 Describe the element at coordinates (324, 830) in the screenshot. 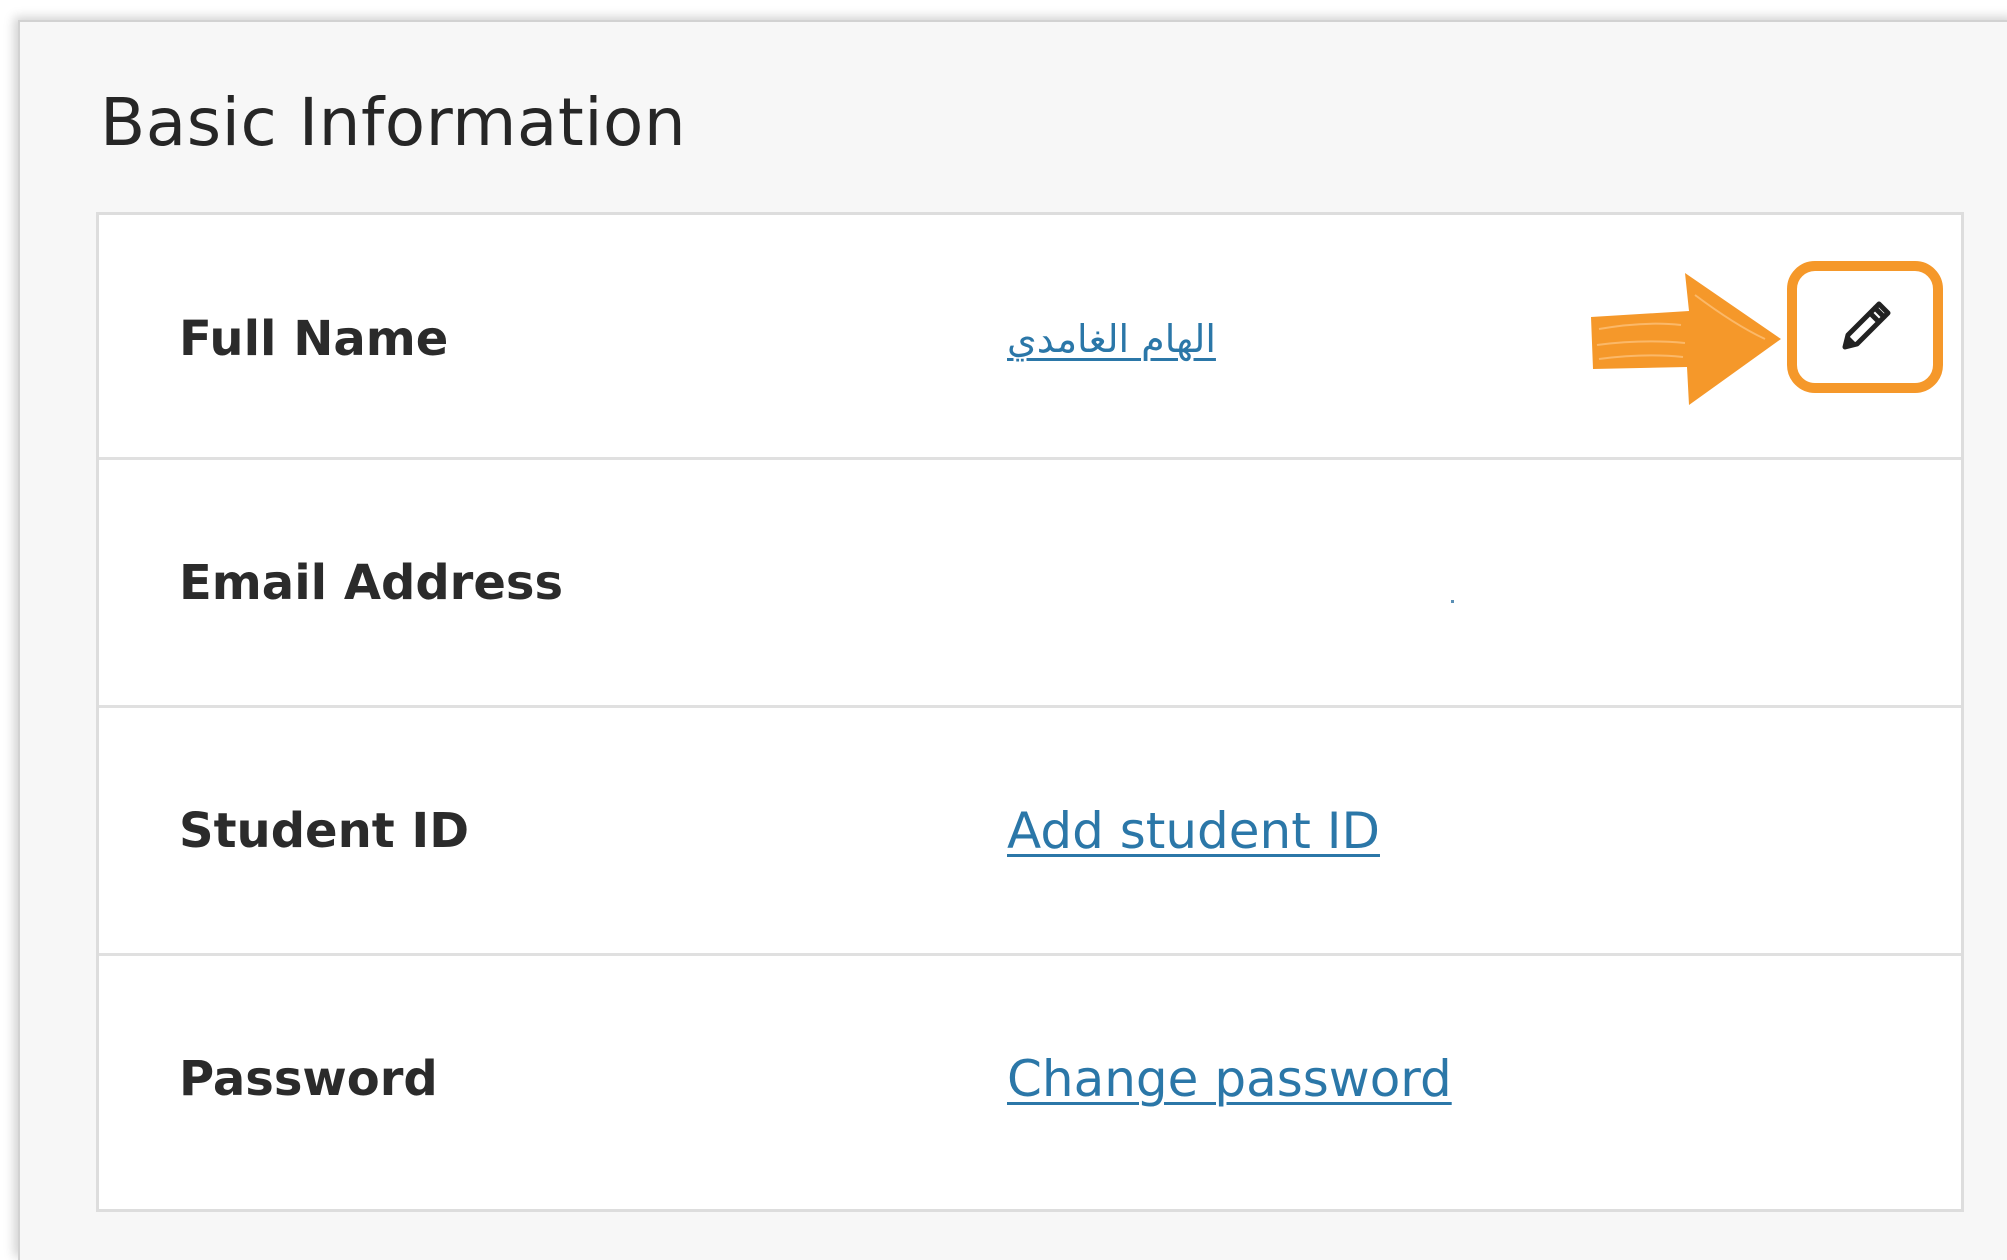

I see `student-id-label: Student ID` at that location.